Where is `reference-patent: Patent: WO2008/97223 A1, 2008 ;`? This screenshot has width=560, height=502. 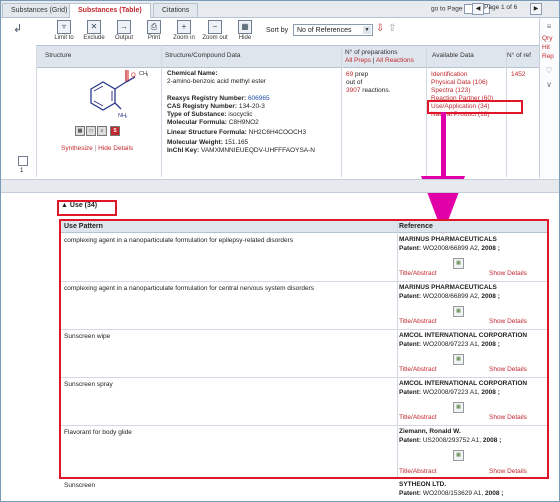 reference-patent: Patent: WO2008/97223 A1, 2008 ; is located at coordinates (449, 392).